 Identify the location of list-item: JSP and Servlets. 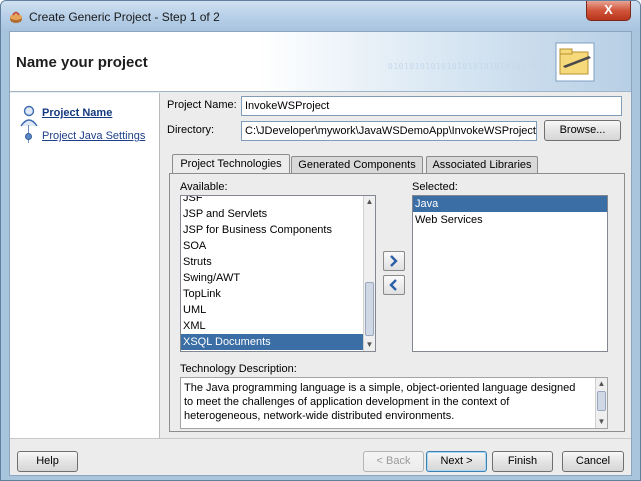
(278, 214).